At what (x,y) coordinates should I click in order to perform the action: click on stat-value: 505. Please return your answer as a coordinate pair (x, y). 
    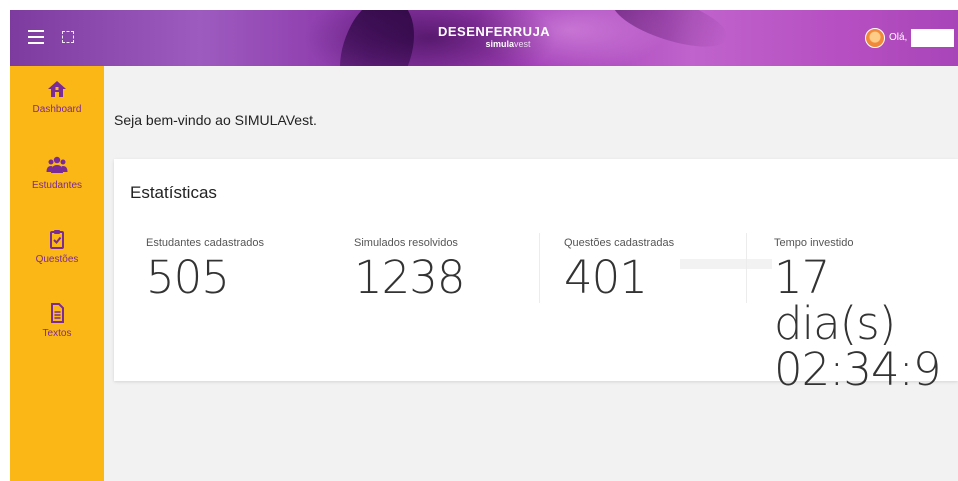
    Looking at the image, I should click on (188, 277).